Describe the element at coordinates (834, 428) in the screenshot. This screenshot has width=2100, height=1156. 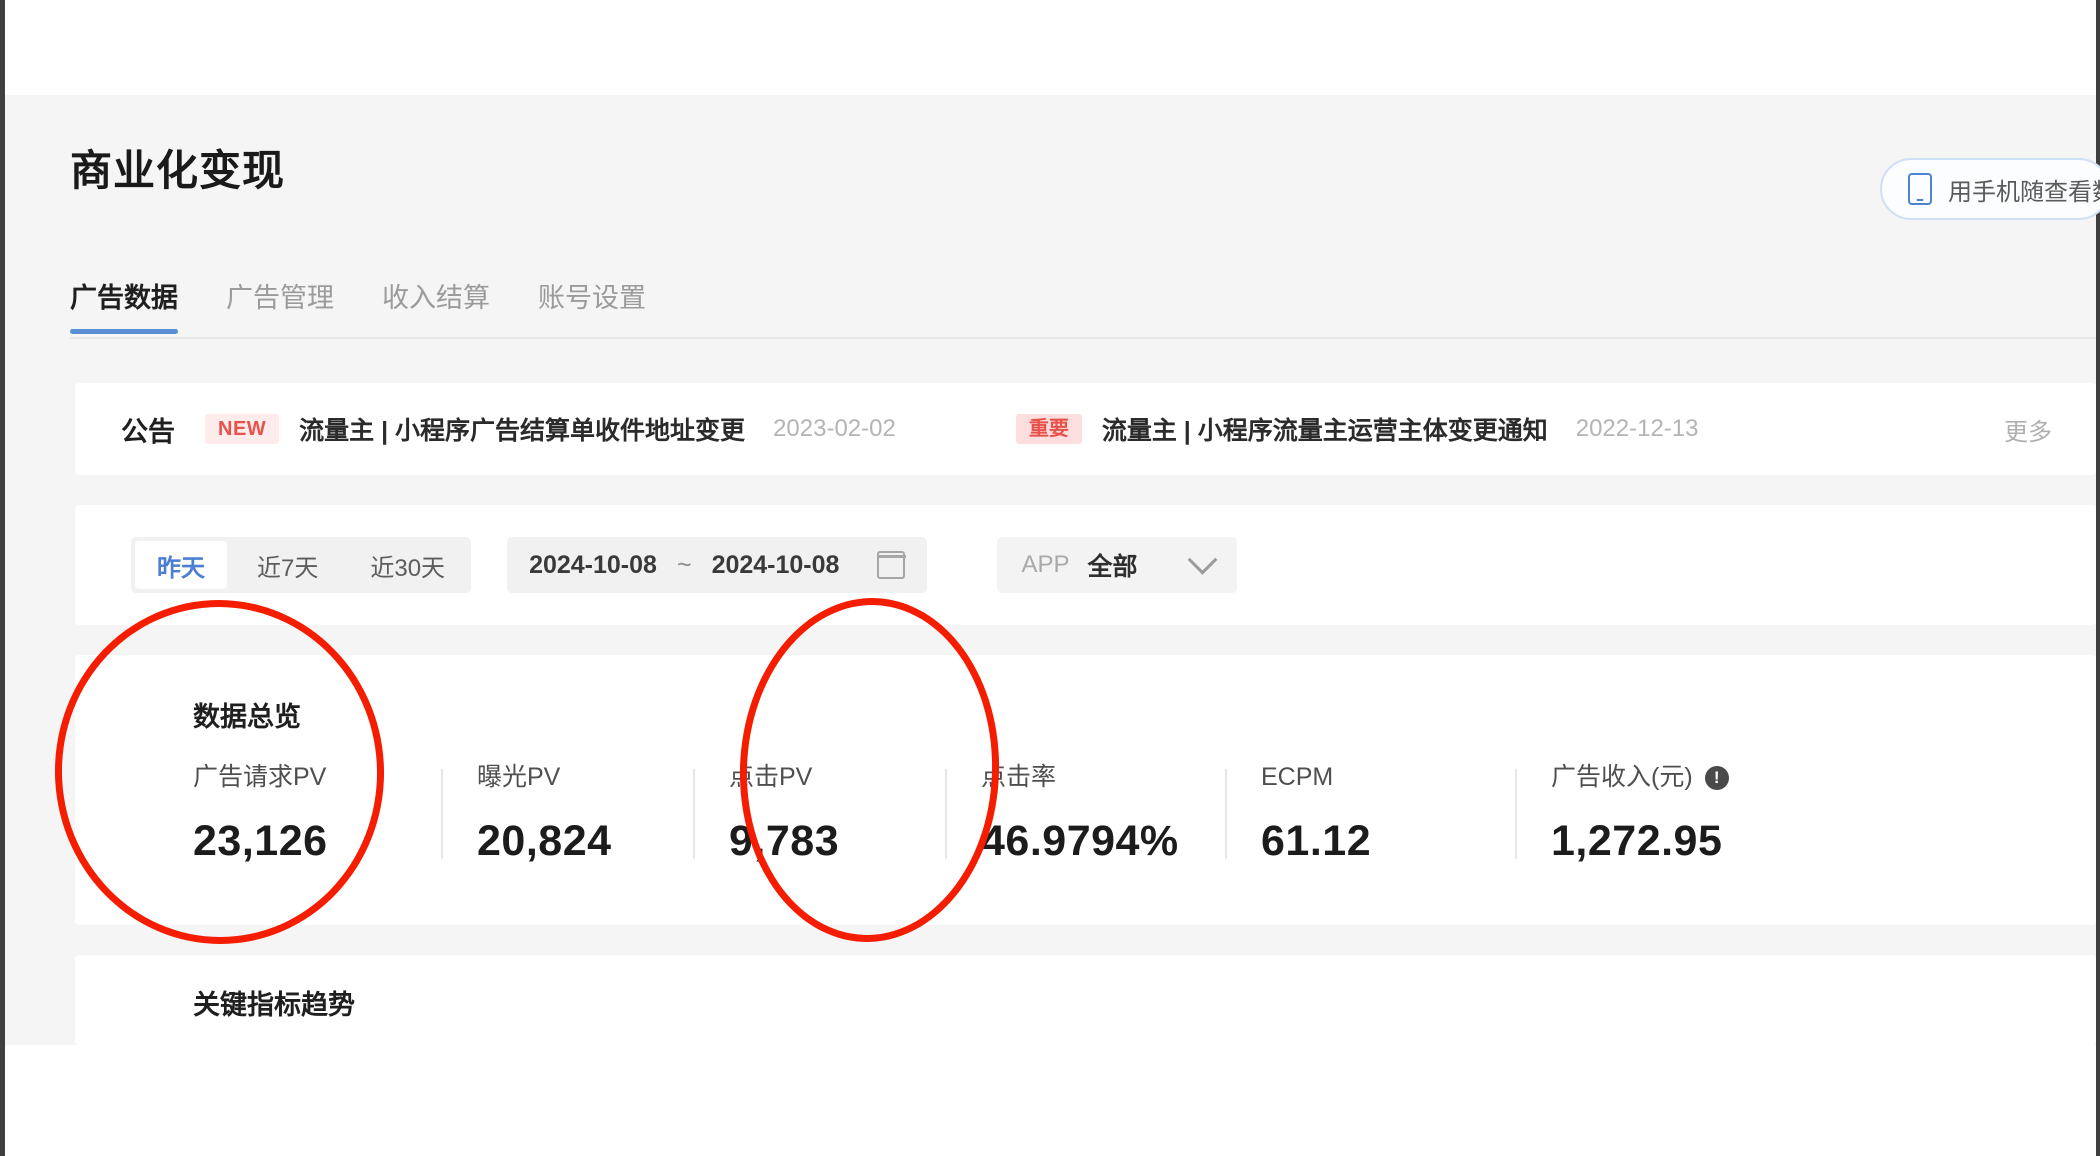
I see `announcement-date-1: 2023-02-02` at that location.